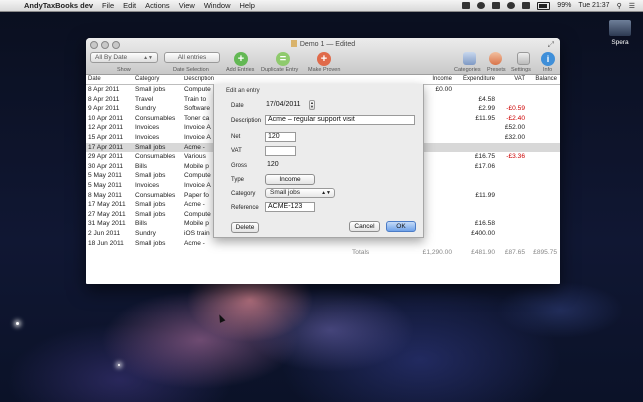  I want to click on desktop-drive-label: Spera, so click(620, 42).